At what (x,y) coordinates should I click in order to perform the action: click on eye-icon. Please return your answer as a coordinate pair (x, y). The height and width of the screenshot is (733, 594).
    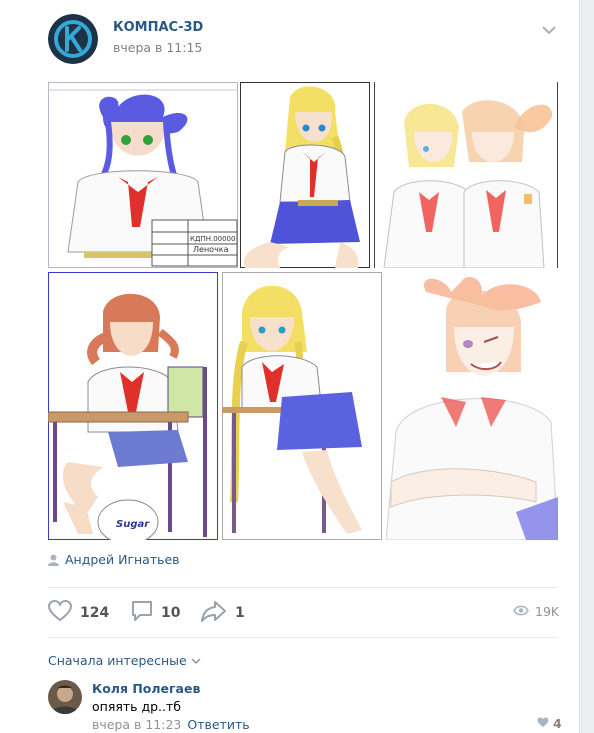
    Looking at the image, I should click on (521, 611).